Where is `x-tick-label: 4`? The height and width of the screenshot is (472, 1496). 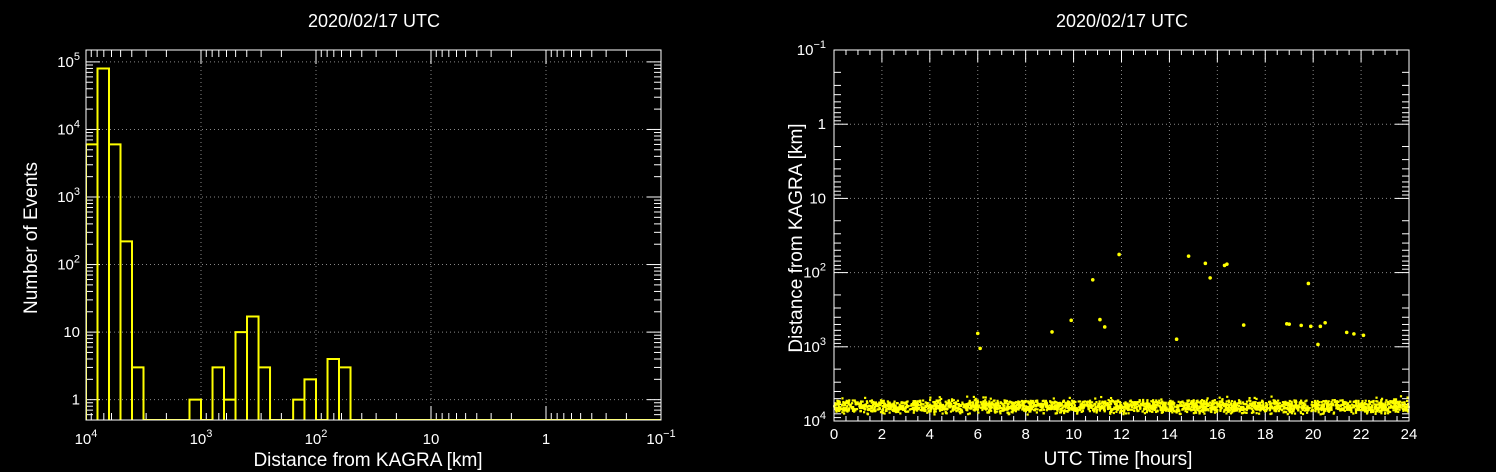
x-tick-label: 4 is located at coordinates (930, 434).